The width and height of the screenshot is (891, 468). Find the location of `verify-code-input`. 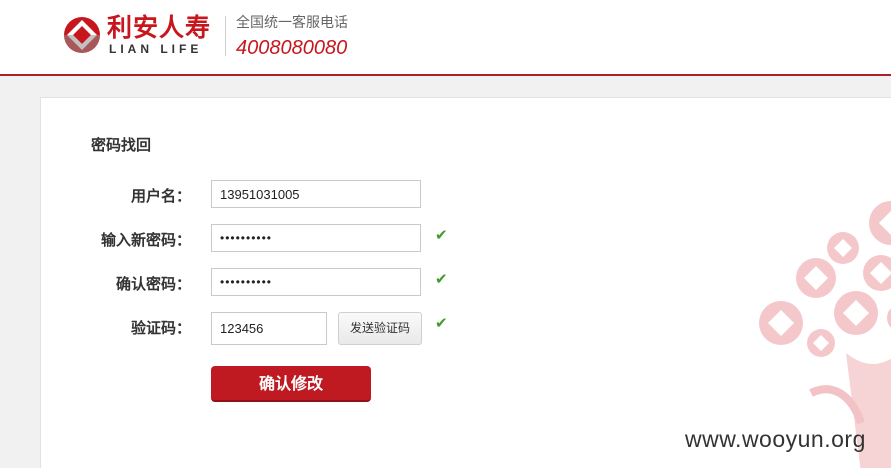

verify-code-input is located at coordinates (269, 328).